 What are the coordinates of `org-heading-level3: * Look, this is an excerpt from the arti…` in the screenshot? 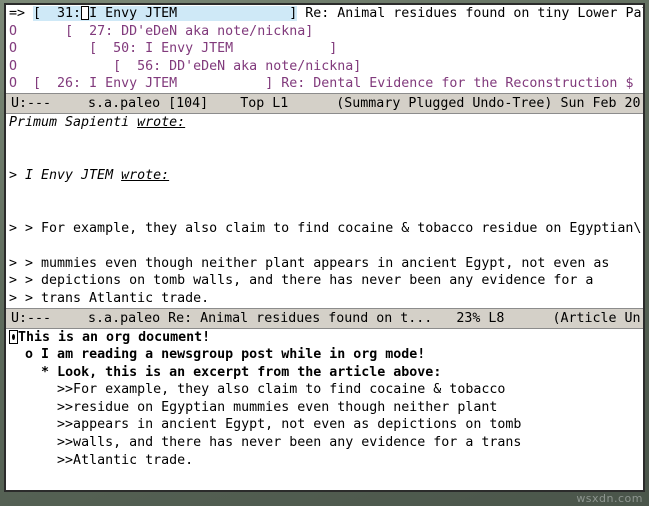 It's located at (324, 373).